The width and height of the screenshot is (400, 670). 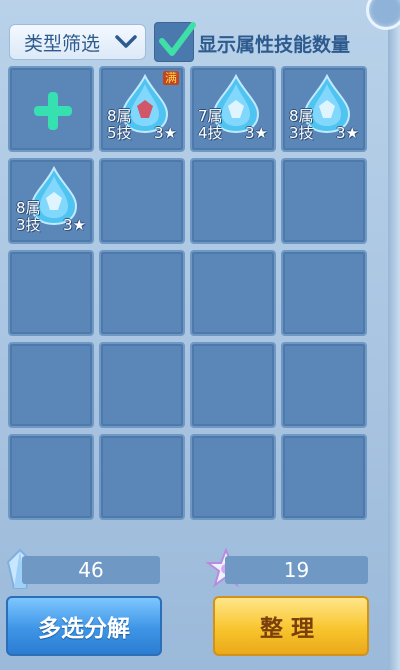 I want to click on corner-ornament-icon, so click(x=383, y=15).